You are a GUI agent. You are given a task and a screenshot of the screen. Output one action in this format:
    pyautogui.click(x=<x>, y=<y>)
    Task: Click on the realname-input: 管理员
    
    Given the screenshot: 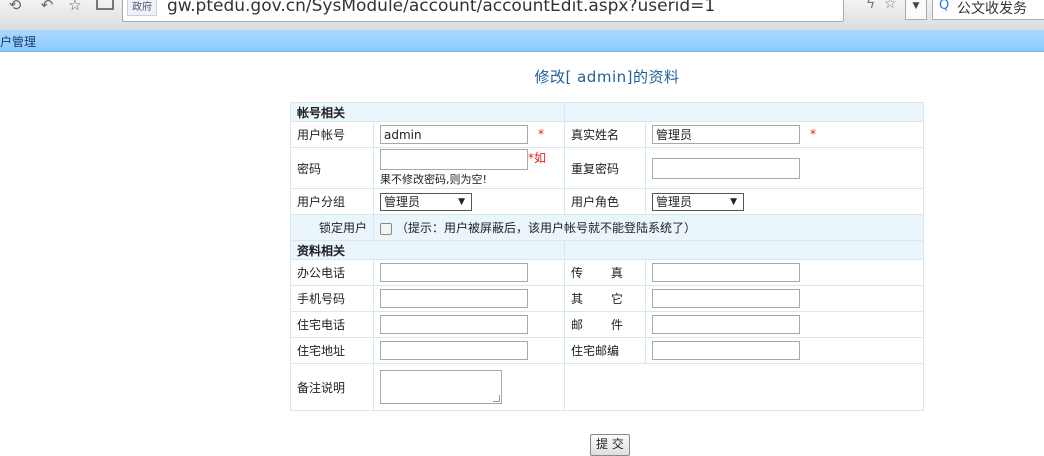 What is the action you would take?
    pyautogui.click(x=726, y=134)
    